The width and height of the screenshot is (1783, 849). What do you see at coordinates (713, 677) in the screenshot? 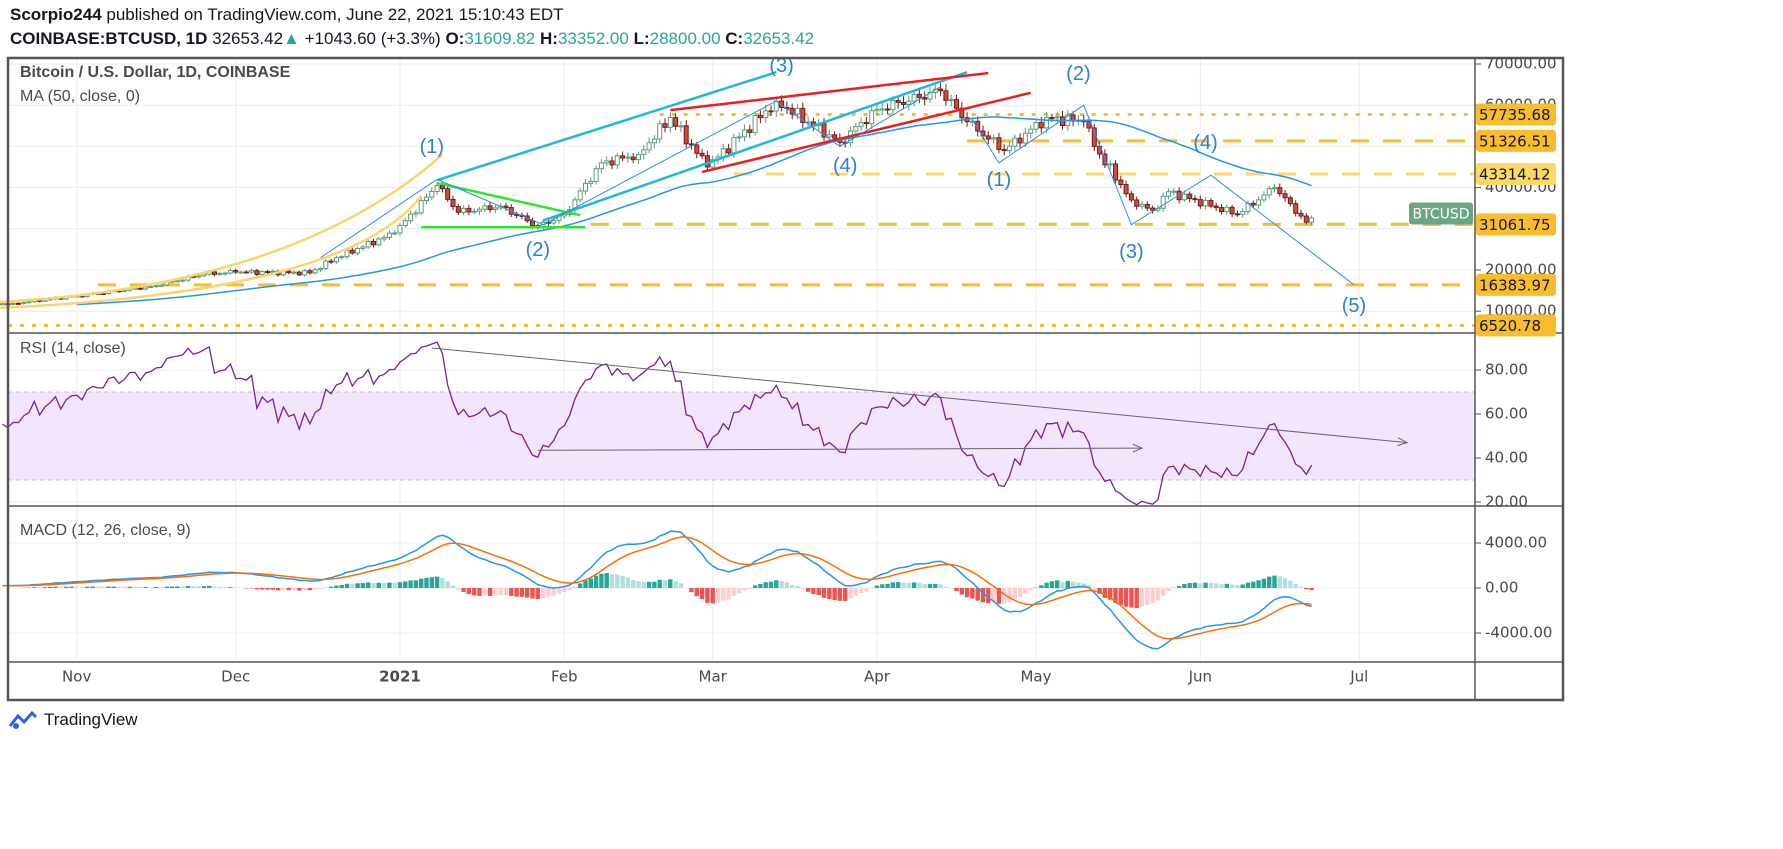
I see `time-axis-label: Mar` at bounding box center [713, 677].